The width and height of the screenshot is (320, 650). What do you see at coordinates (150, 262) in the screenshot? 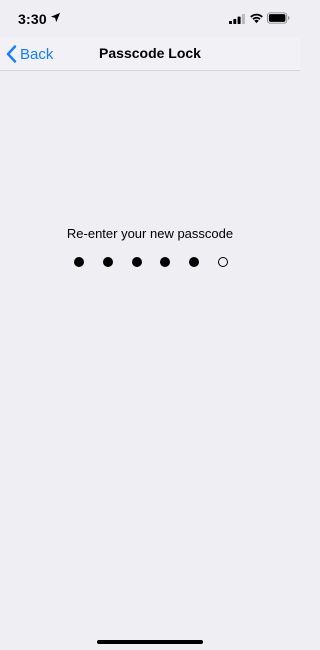
I see `passcode-dots` at bounding box center [150, 262].